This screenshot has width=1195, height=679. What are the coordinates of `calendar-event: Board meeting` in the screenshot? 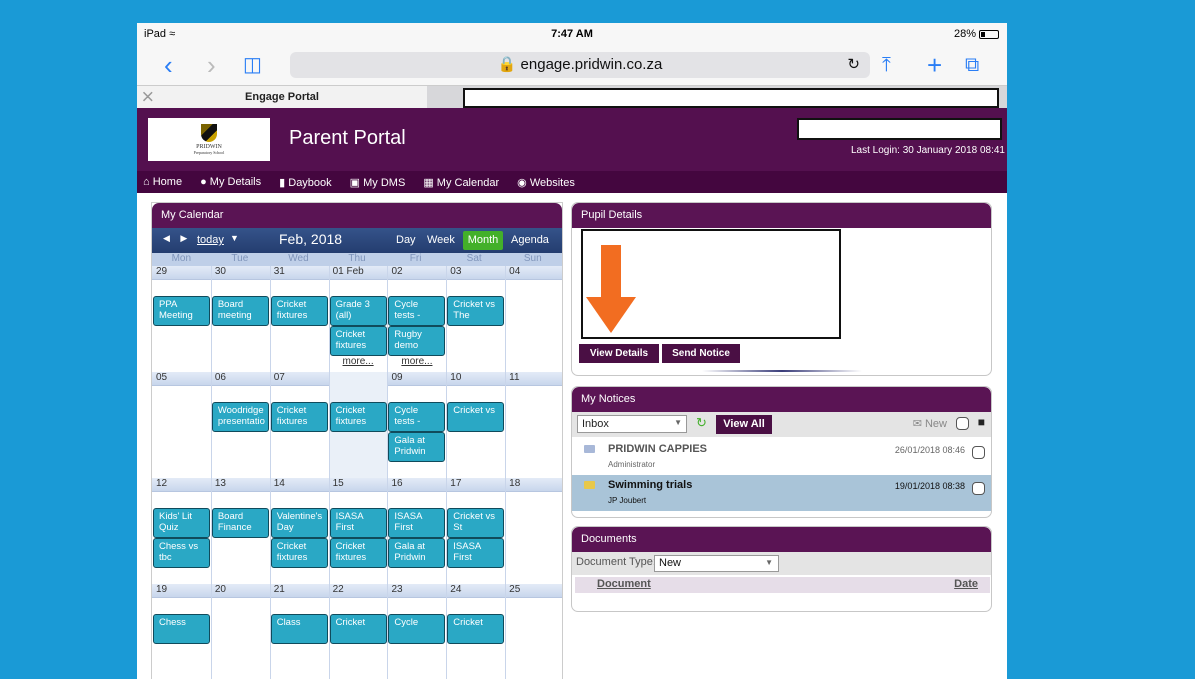 It's located at (240, 311).